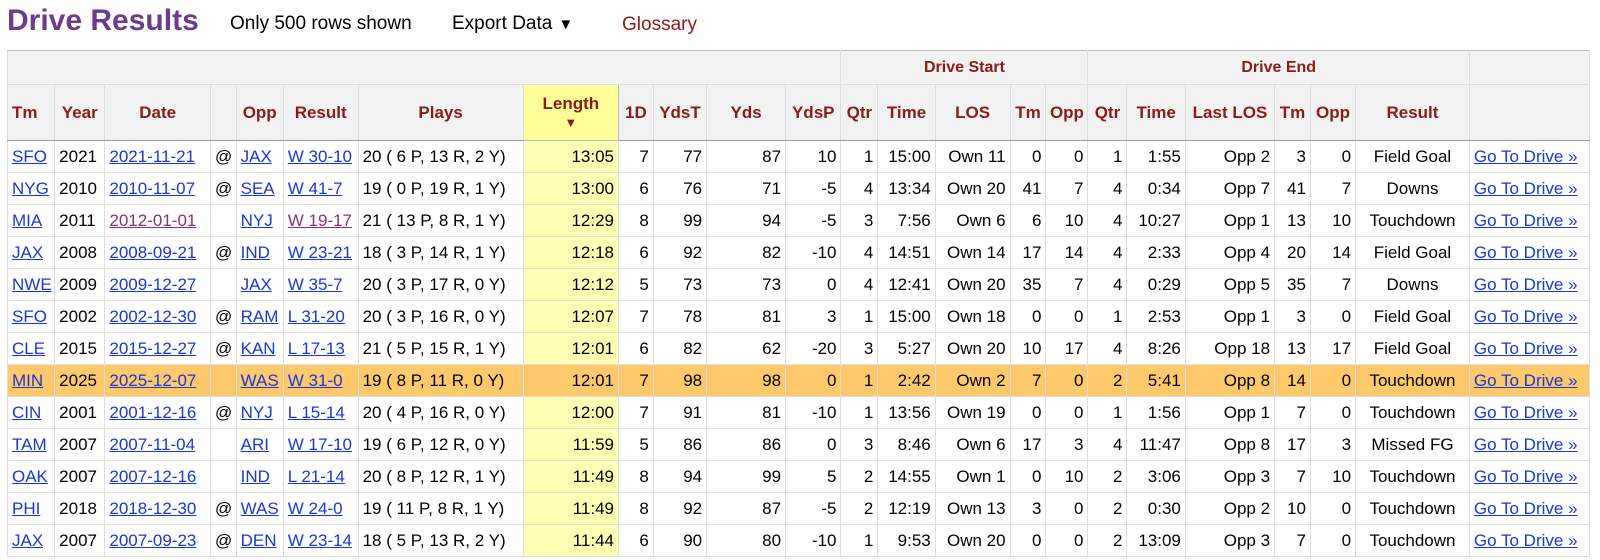 The height and width of the screenshot is (560, 1600). I want to click on game-result-link: W 23-21, so click(320, 252).